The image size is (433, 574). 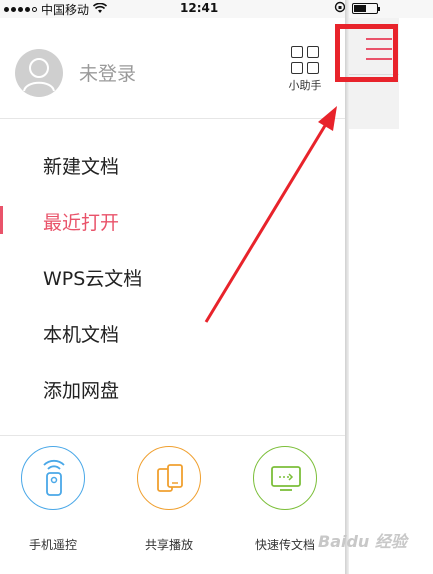 I want to click on watermark: Baidu 经验, so click(x=362, y=541).